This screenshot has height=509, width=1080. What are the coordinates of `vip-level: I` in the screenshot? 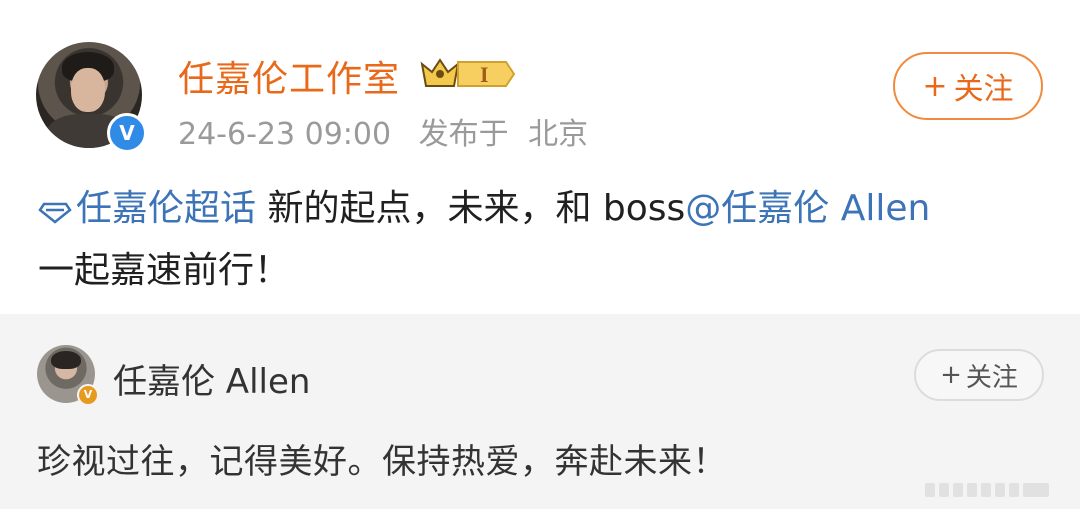 It's located at (484, 74).